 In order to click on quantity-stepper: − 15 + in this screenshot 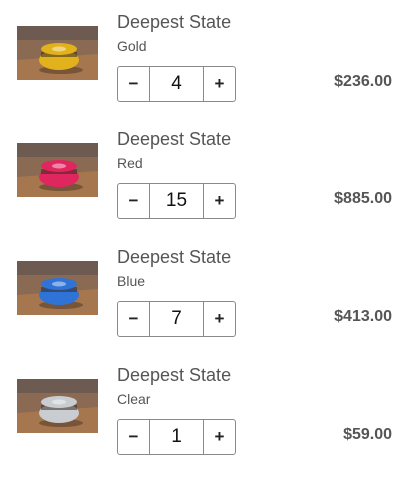, I will do `click(176, 201)`.